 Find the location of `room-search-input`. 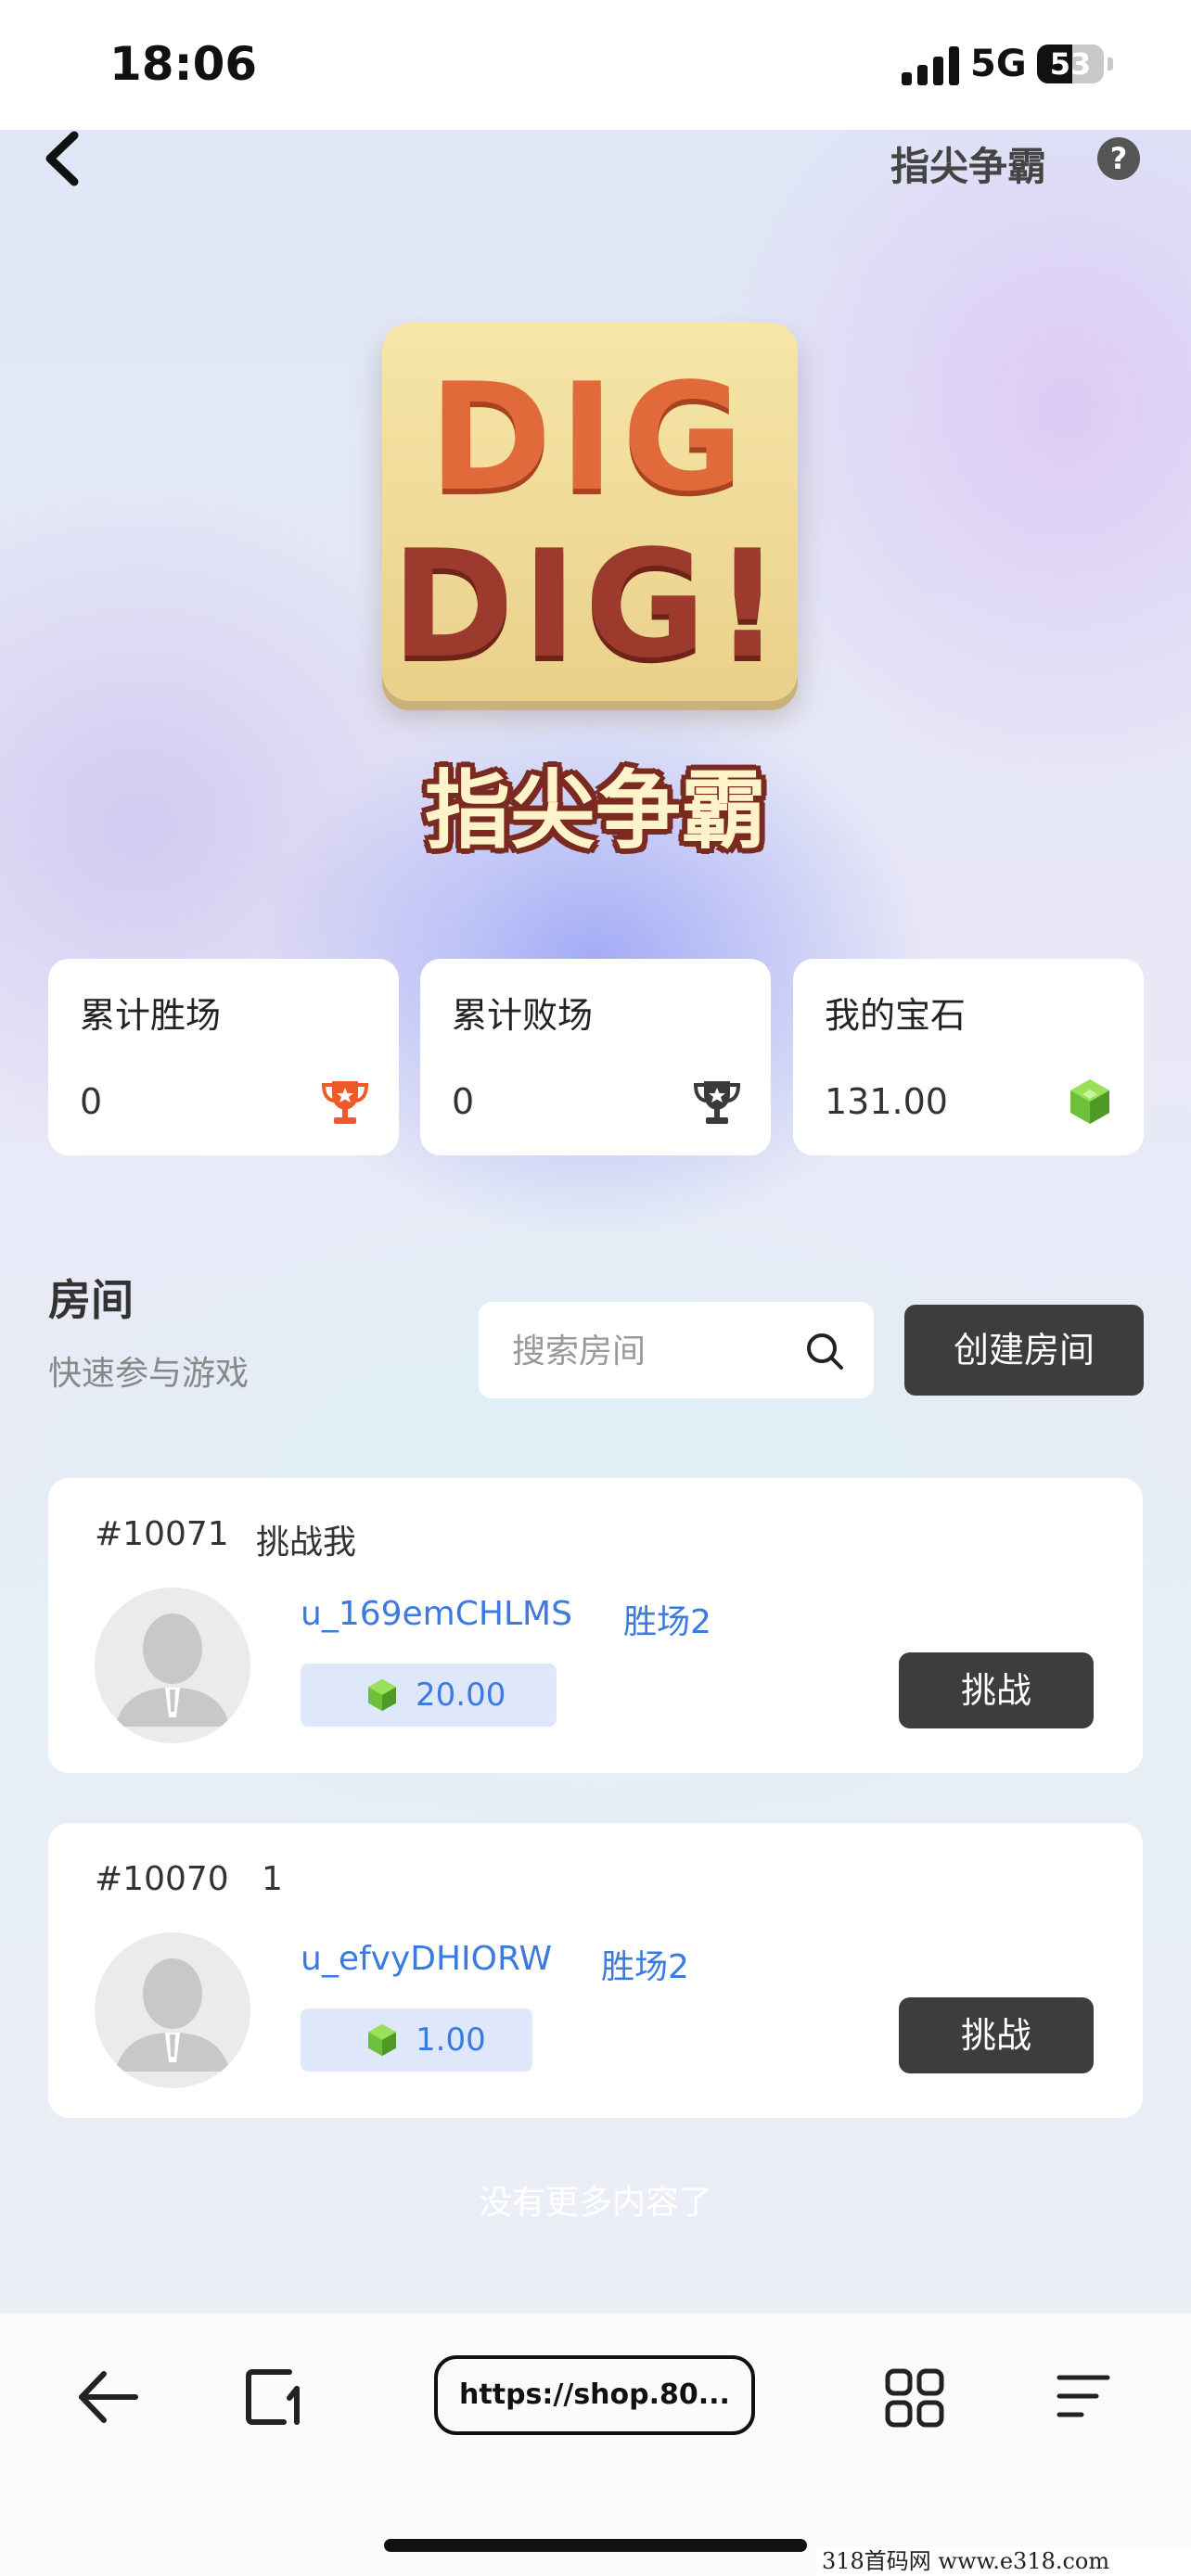

room-search-input is located at coordinates (651, 1351).